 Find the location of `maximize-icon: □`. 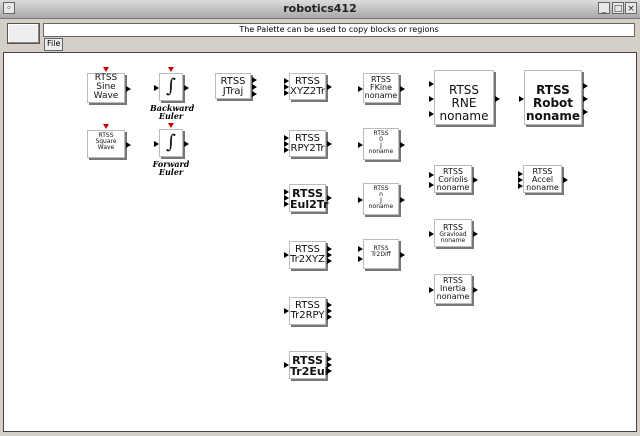

maximize-icon: □ is located at coordinates (618, 8).